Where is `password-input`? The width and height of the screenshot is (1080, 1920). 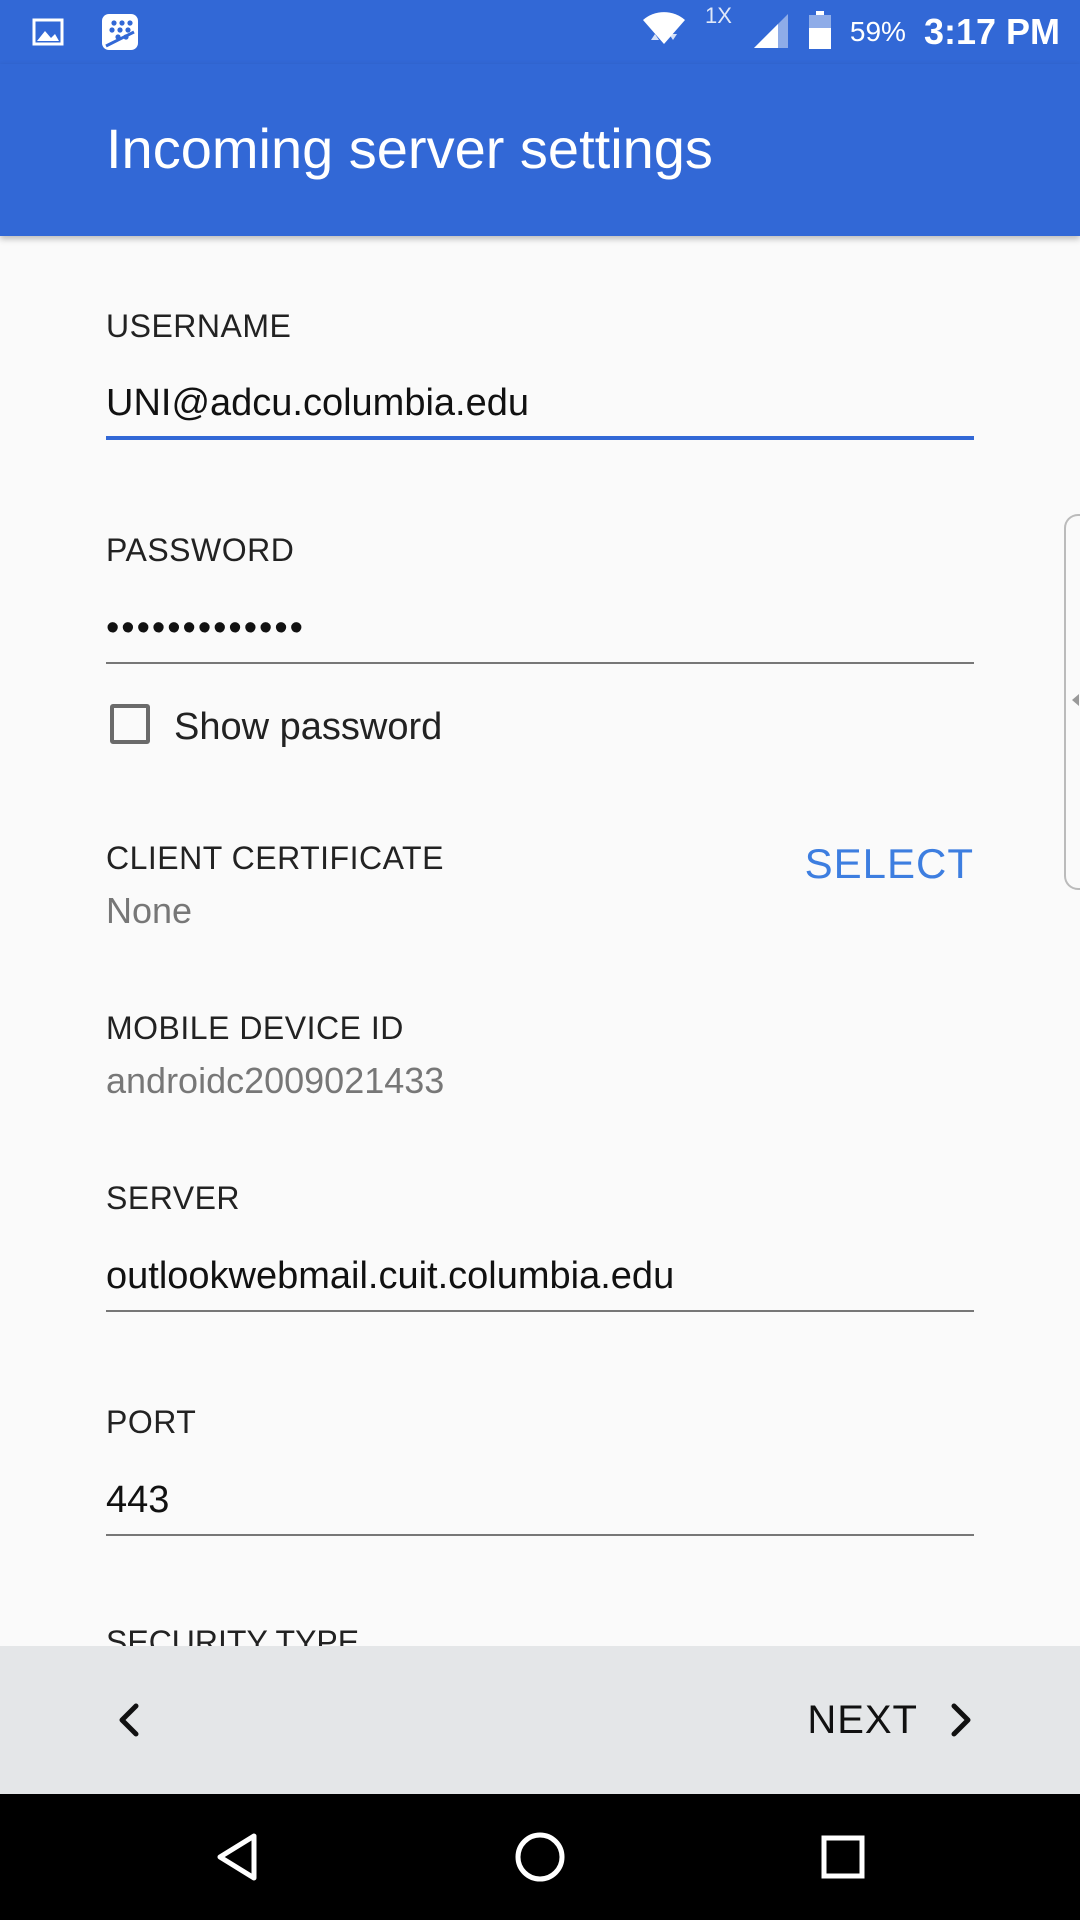
password-input is located at coordinates (540, 629).